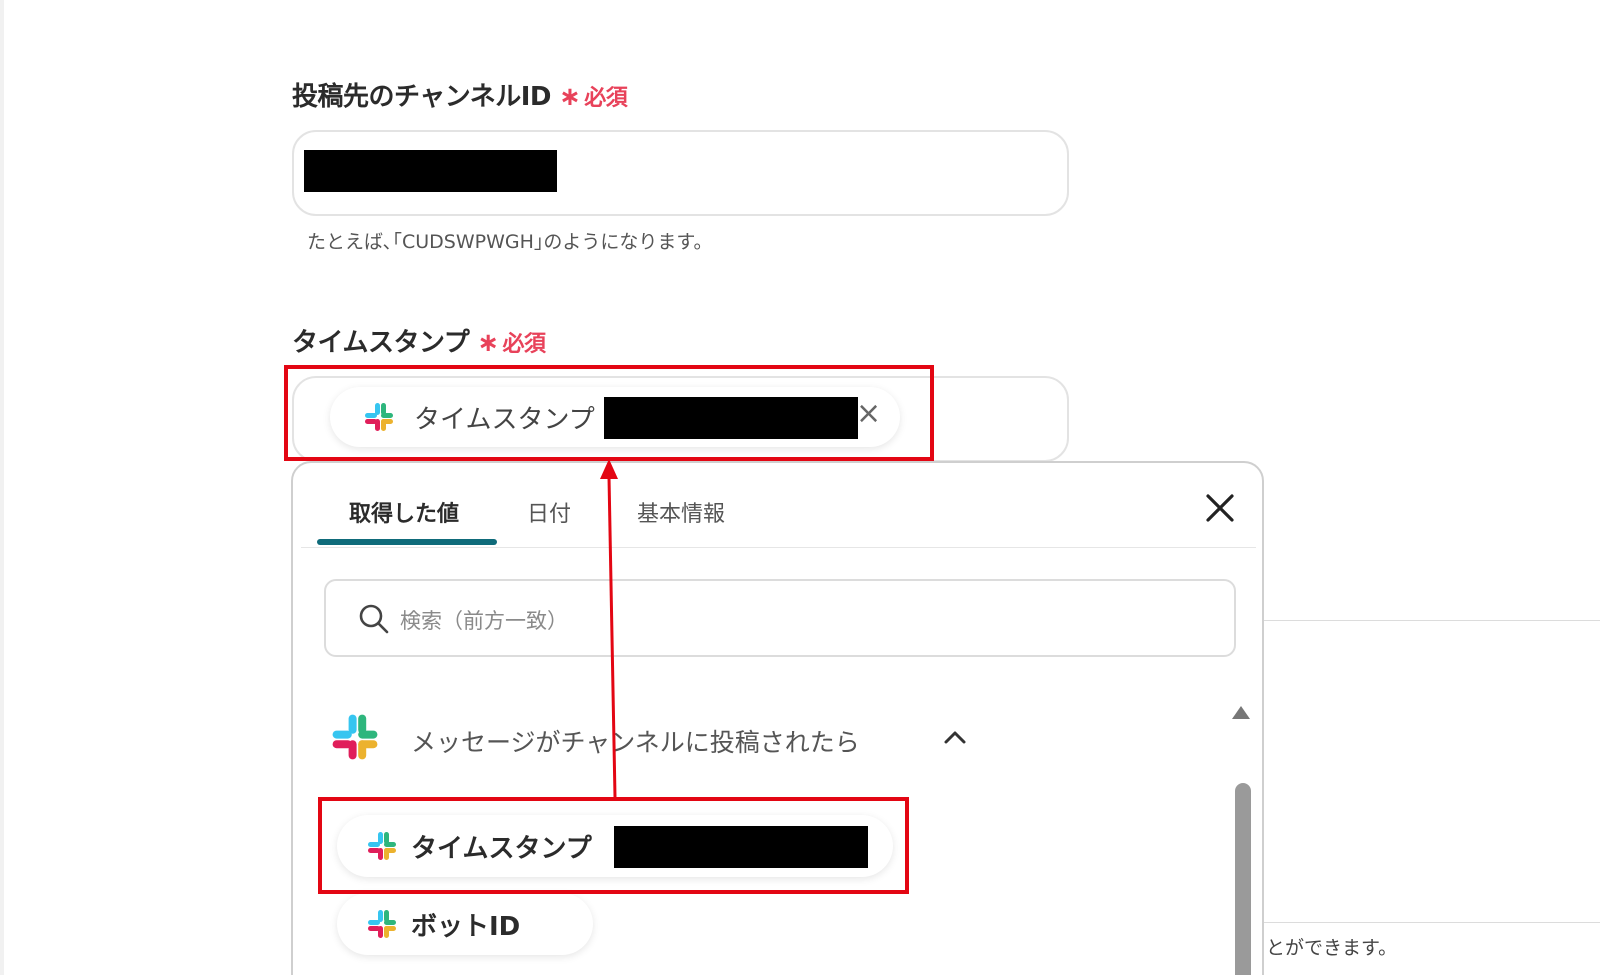 This screenshot has height=975, width=1600. What do you see at coordinates (778, 547) in the screenshot?
I see `tab-divider` at bounding box center [778, 547].